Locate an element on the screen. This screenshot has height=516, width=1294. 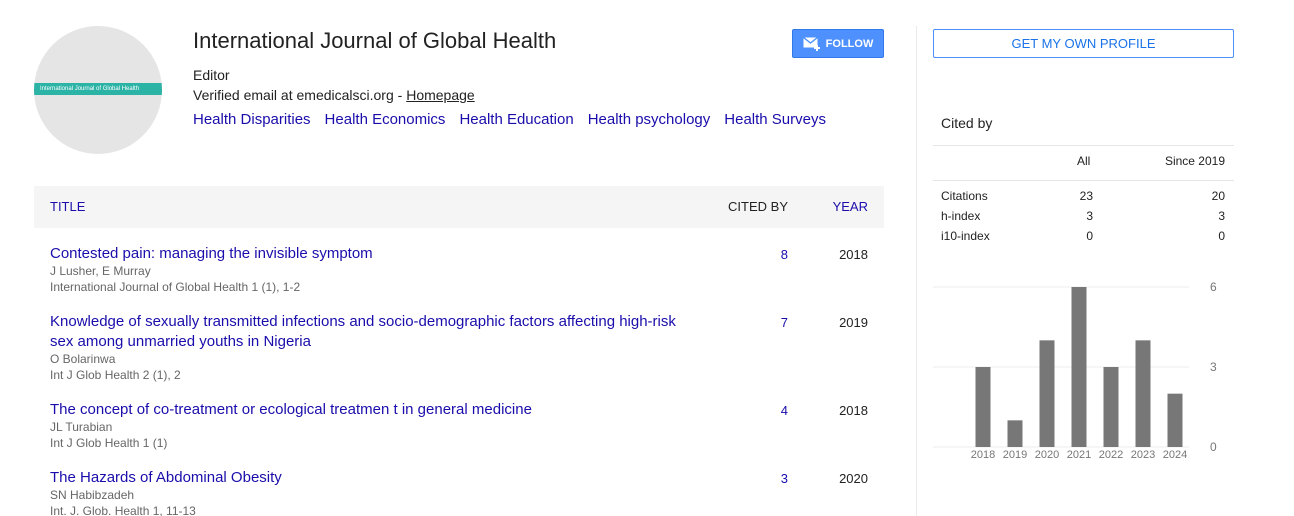
chart-bar-2023 is located at coordinates (1143, 393).